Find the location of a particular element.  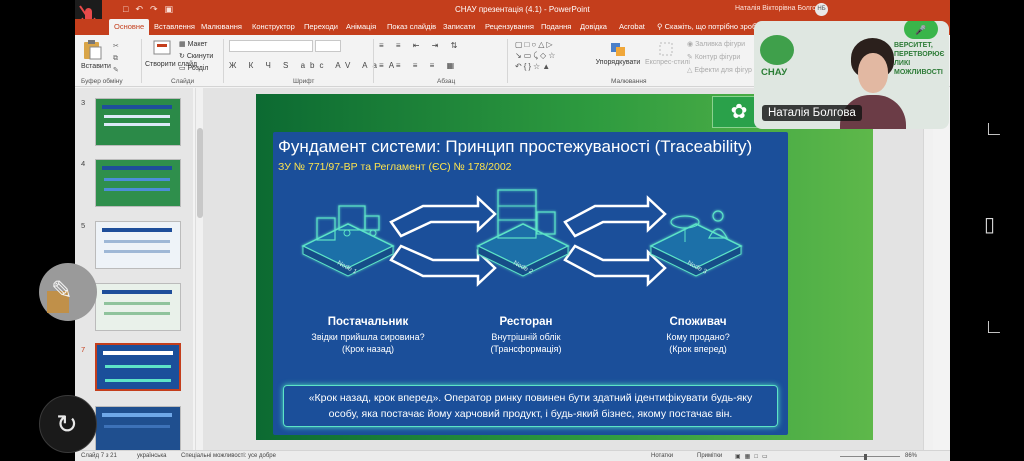

tab-slideshow: Показ слайдів is located at coordinates (411, 27).